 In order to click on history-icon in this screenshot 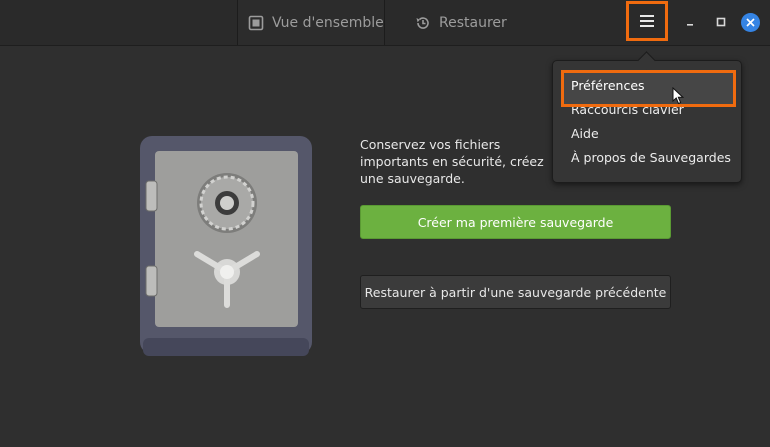, I will do `click(422, 22)`.